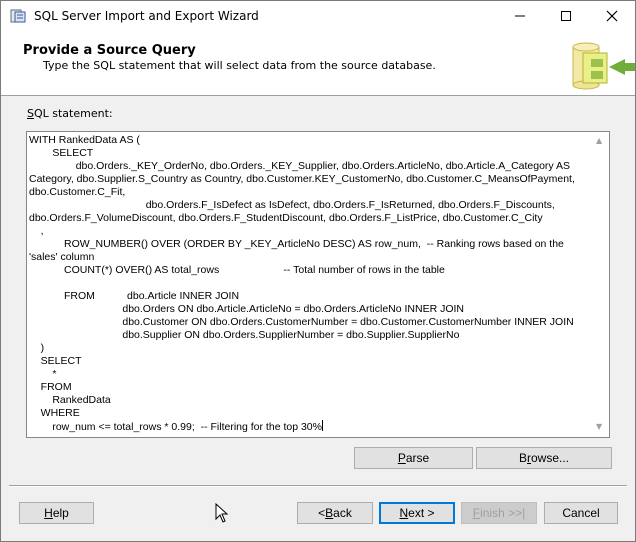 Image resolution: width=636 pixels, height=542 pixels. I want to click on footer-separator, so click(318, 486).